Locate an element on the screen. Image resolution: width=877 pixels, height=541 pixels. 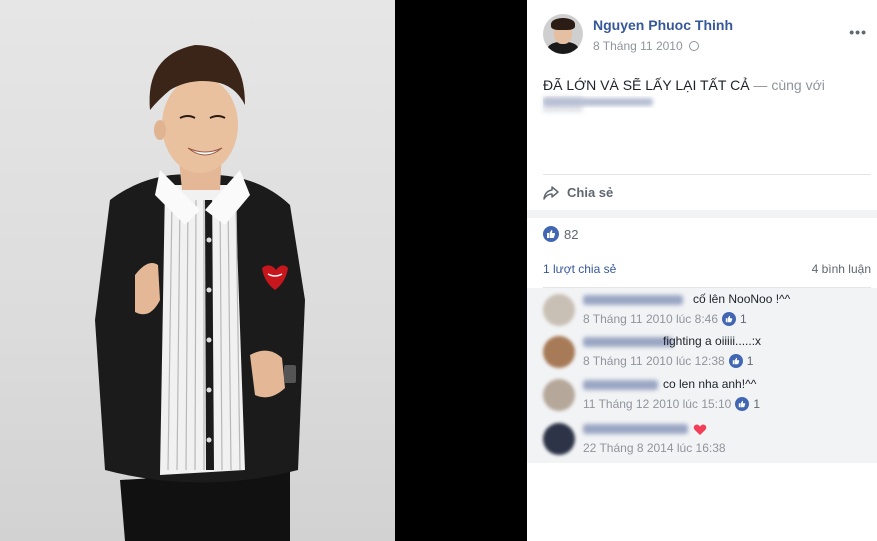
comment-text: fighting a oiiiii.....:x is located at coordinates (712, 341).